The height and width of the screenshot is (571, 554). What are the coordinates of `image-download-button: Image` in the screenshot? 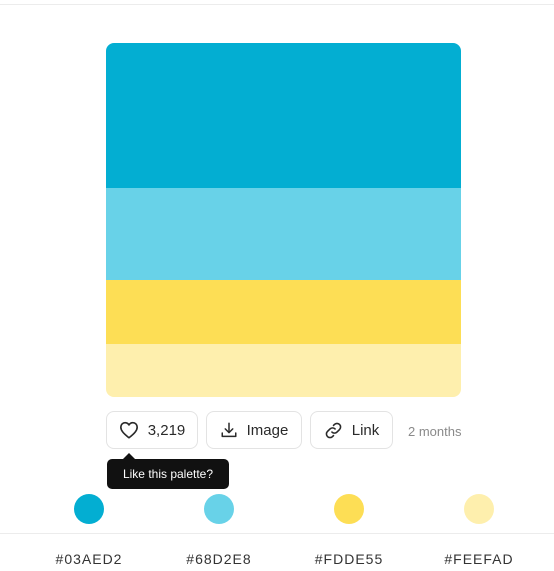 It's located at (254, 430).